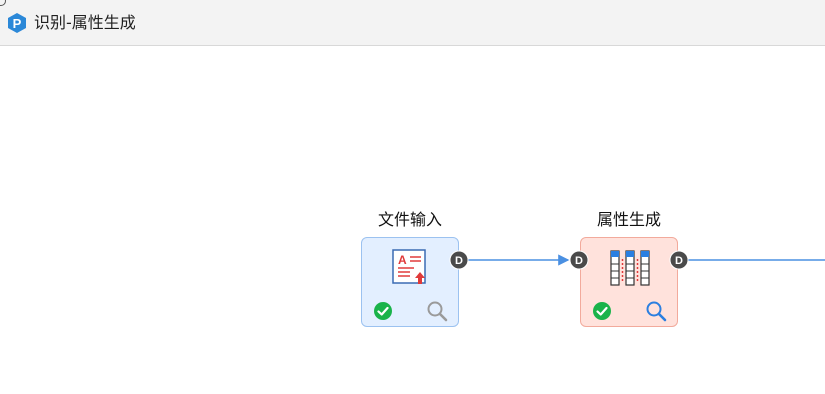  I want to click on file-upload-icon: A, so click(409, 266).